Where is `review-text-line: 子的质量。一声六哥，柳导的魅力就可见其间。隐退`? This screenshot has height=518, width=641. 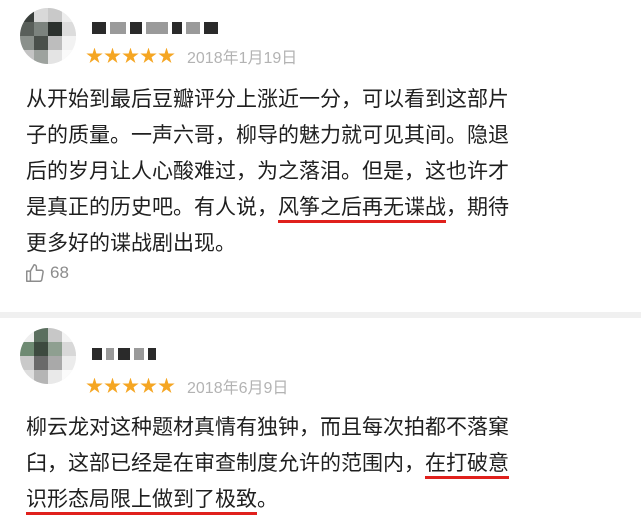
review-text-line: 子的质量。一声六哥，柳导的魅力就可见其间。隐退 is located at coordinates (326, 135).